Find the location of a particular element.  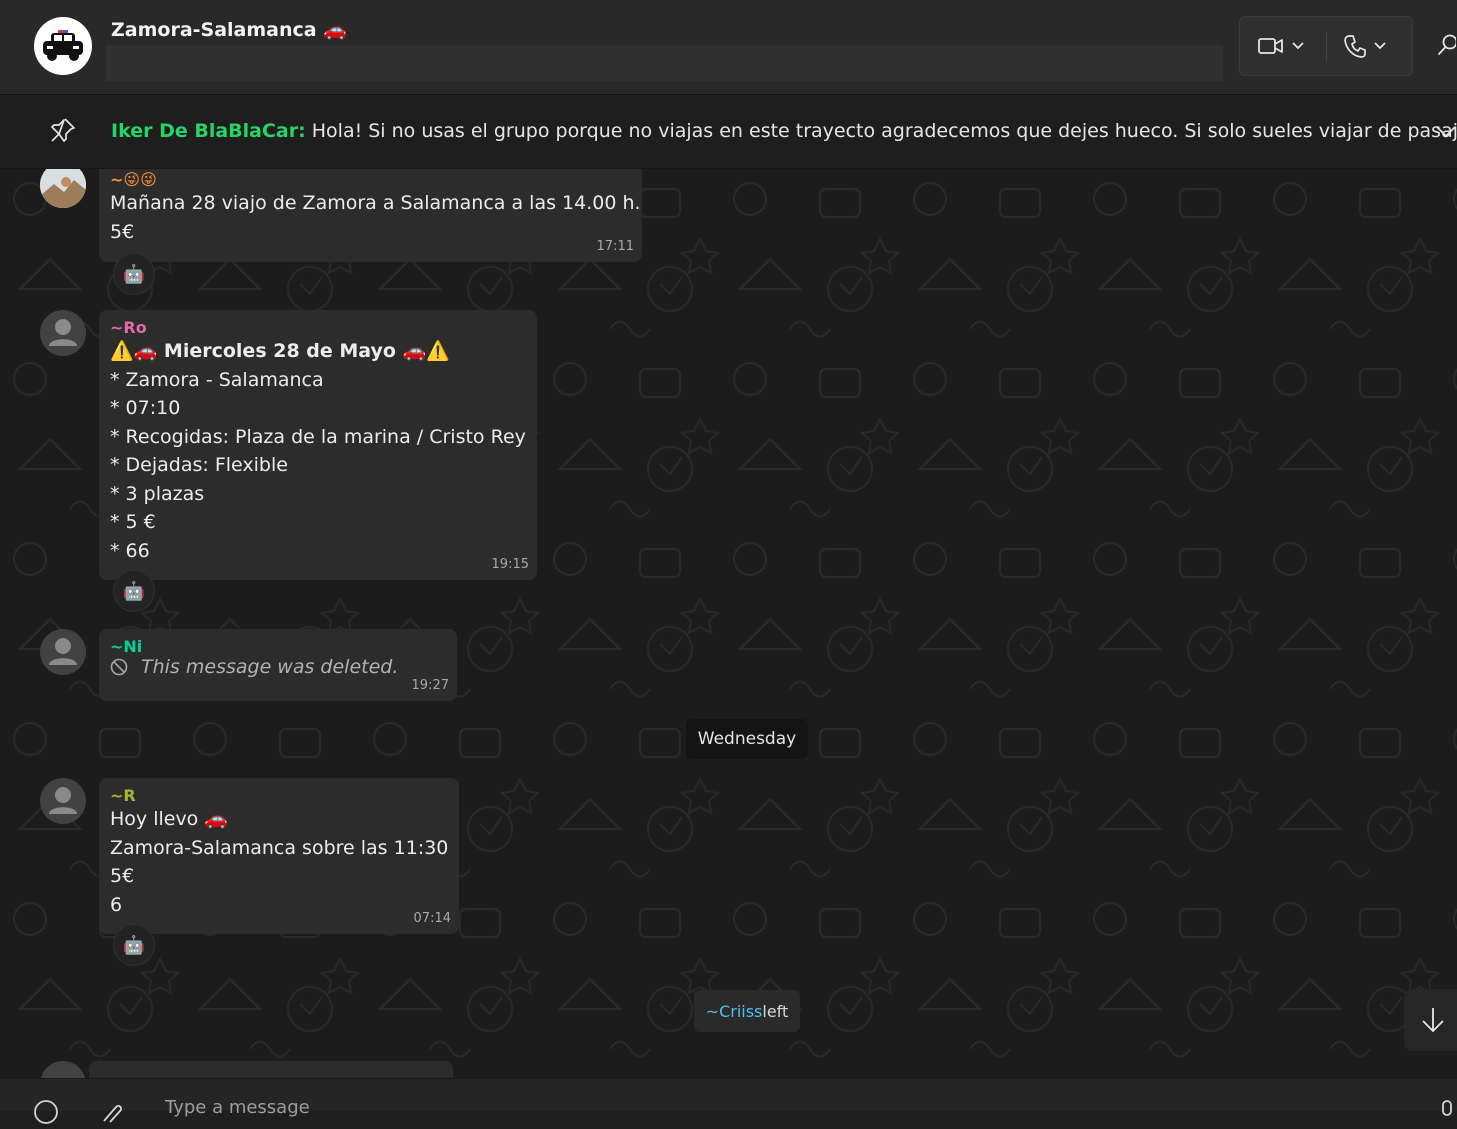

arrow-down-icon is located at coordinates (1433, 1020).